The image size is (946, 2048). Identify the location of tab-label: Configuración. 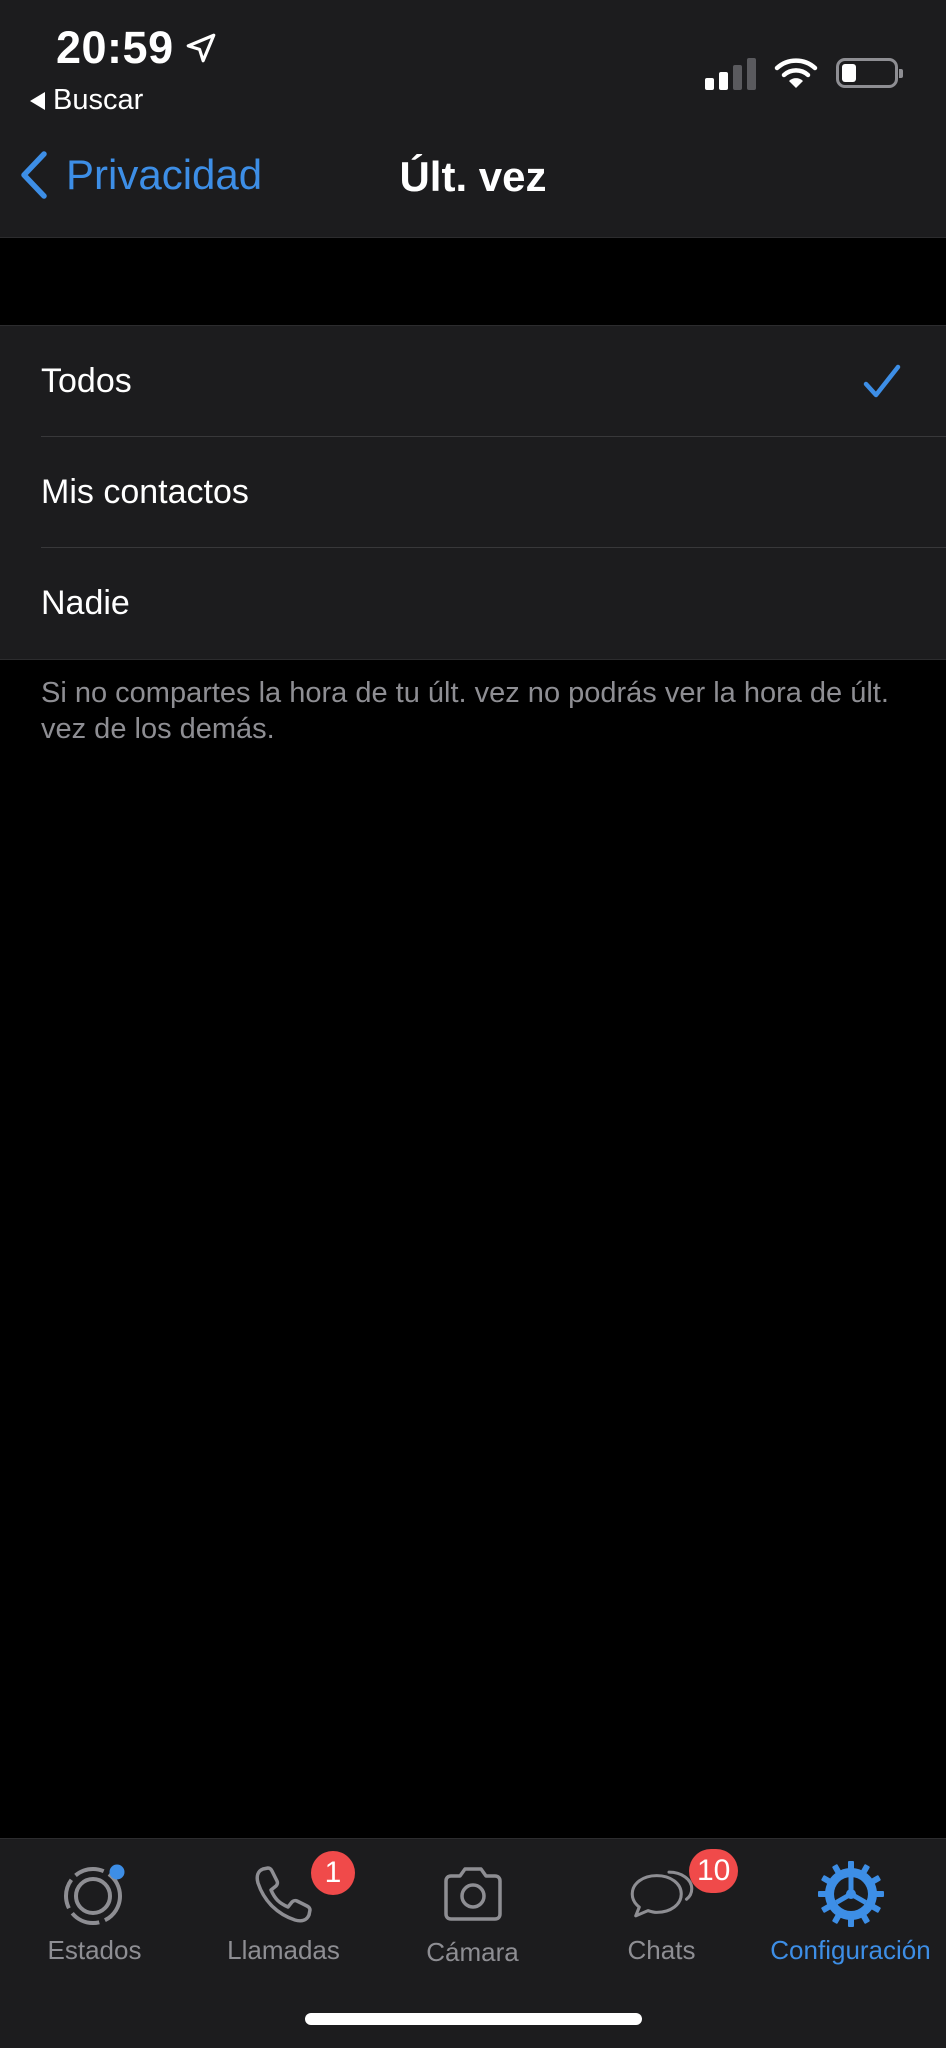
(850, 1950).